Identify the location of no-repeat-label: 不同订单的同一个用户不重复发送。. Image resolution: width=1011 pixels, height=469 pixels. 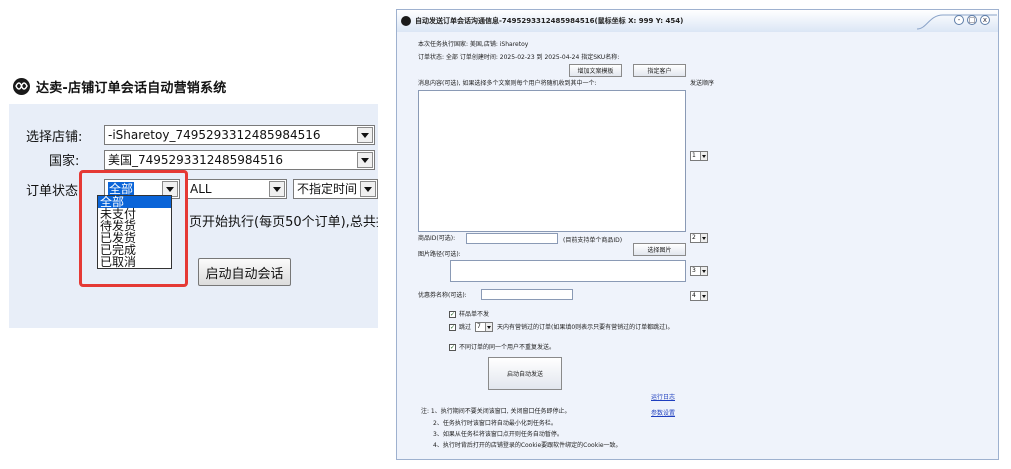
(507, 347).